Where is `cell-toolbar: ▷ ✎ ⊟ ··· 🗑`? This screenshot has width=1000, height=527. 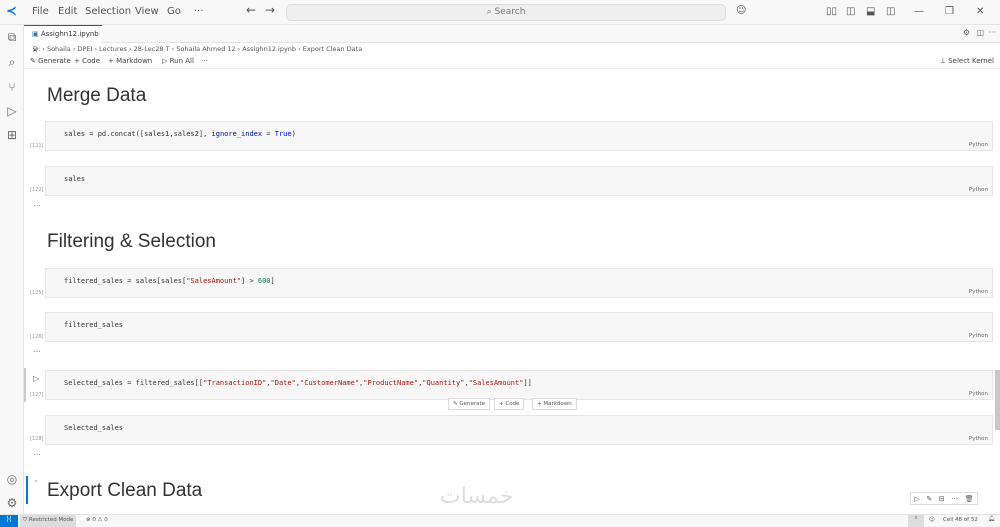 cell-toolbar: ▷ ✎ ⊟ ··· 🗑 is located at coordinates (944, 498).